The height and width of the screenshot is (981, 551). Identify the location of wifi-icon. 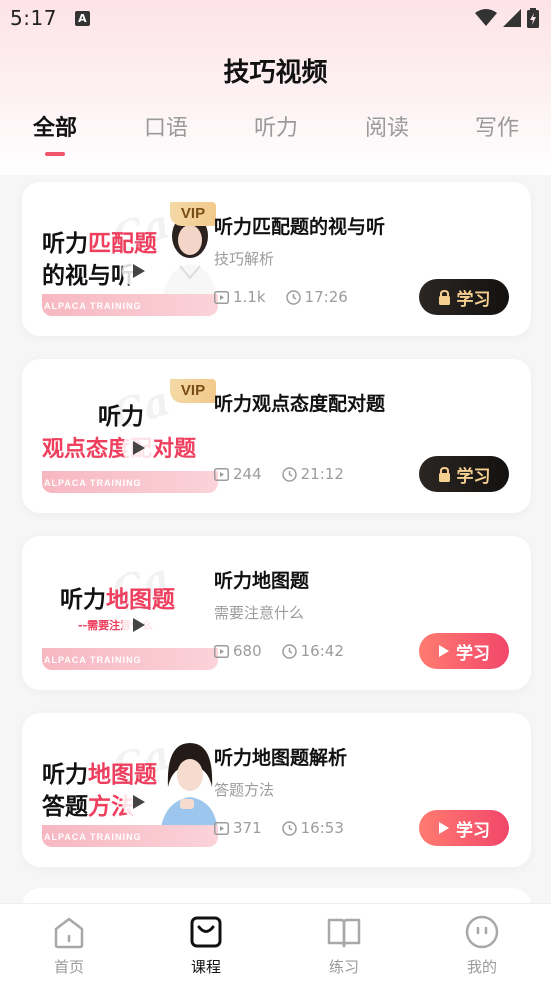
(486, 17).